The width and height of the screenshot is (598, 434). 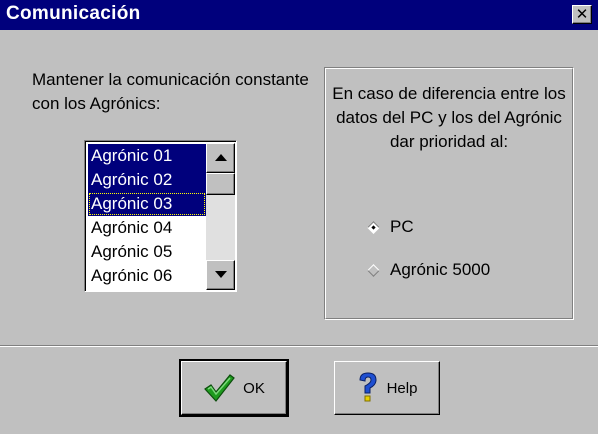 I want to click on title-bar: Comunicación ✕, so click(x=299, y=15).